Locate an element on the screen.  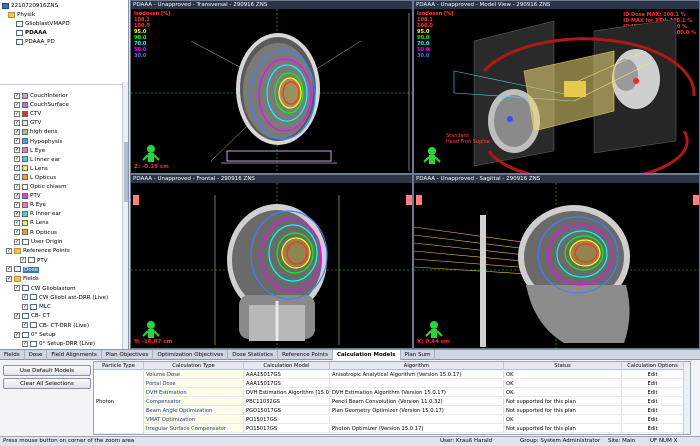
structure-item: ✓ CouchSurface is located at coordinates (41, 105).